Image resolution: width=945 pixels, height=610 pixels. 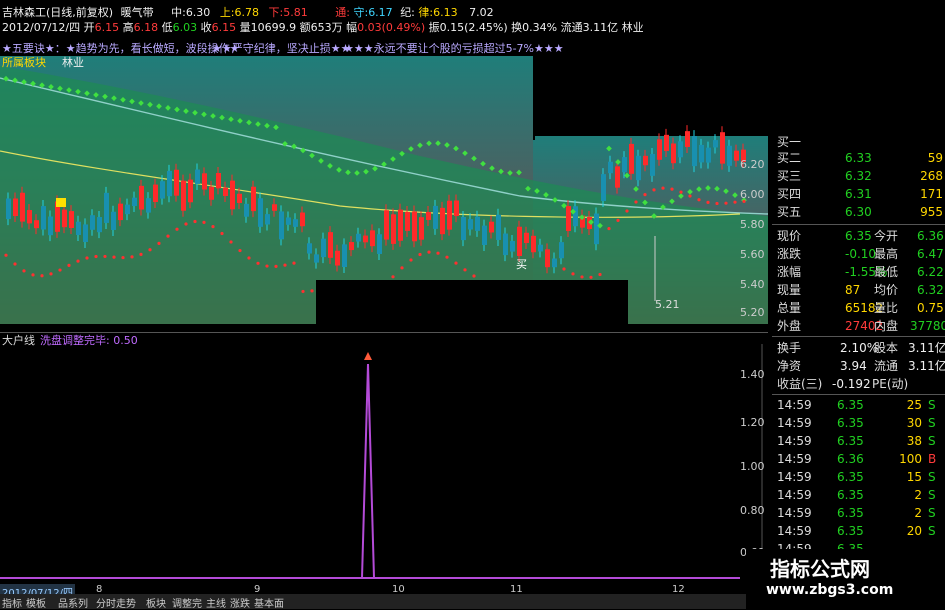 What do you see at coordinates (858, 336) in the screenshot?
I see `panel-divider` at bounding box center [858, 336].